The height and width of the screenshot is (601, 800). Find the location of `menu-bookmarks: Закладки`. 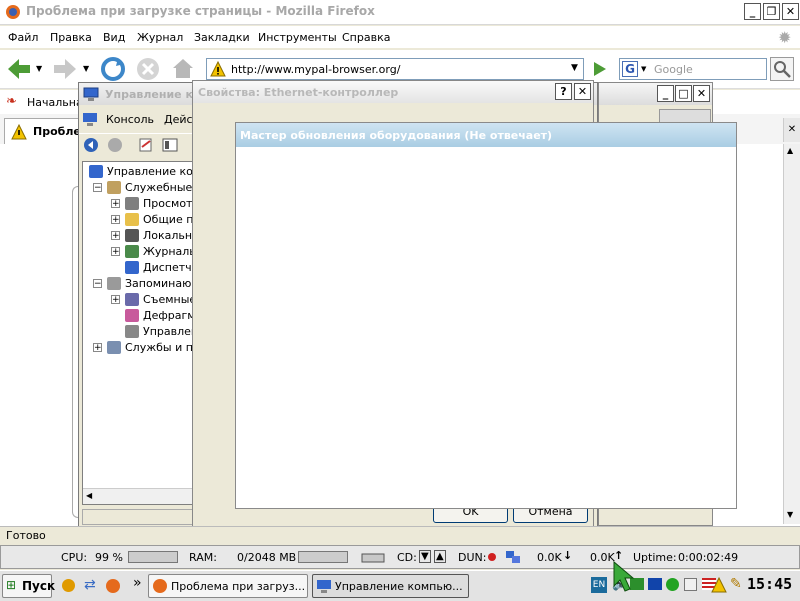

menu-bookmarks: Закладки is located at coordinates (222, 37).